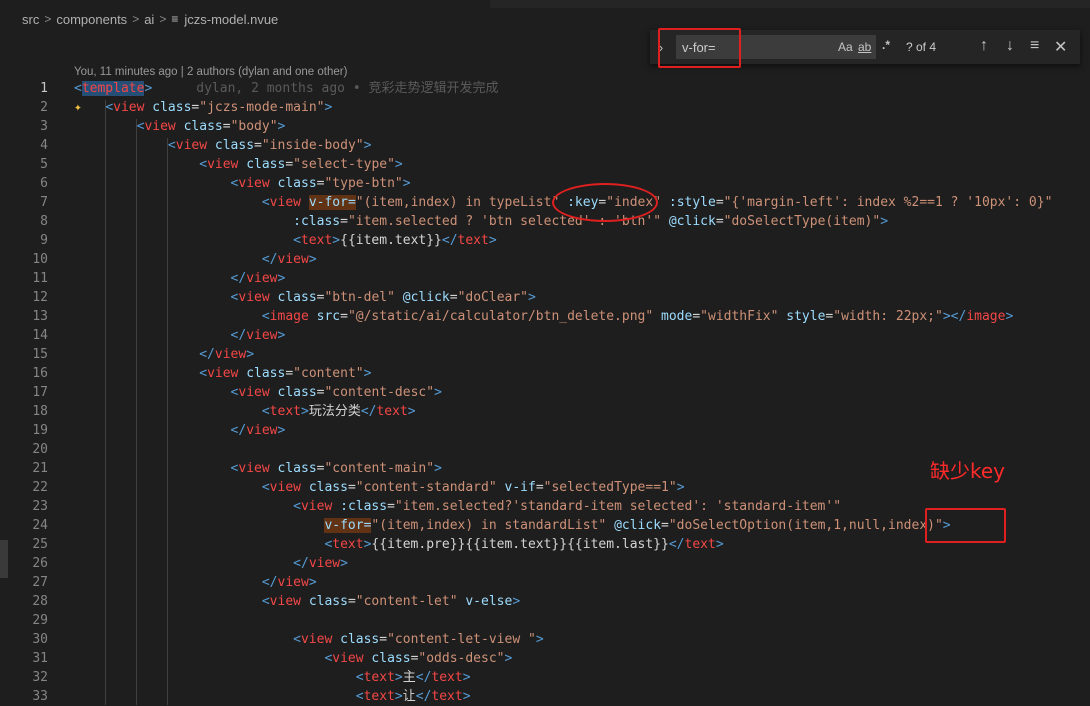 Image resolution: width=1090 pixels, height=706 pixels. I want to click on code-line: 2 <view class="jczs-mode-main">, so click(545, 107).